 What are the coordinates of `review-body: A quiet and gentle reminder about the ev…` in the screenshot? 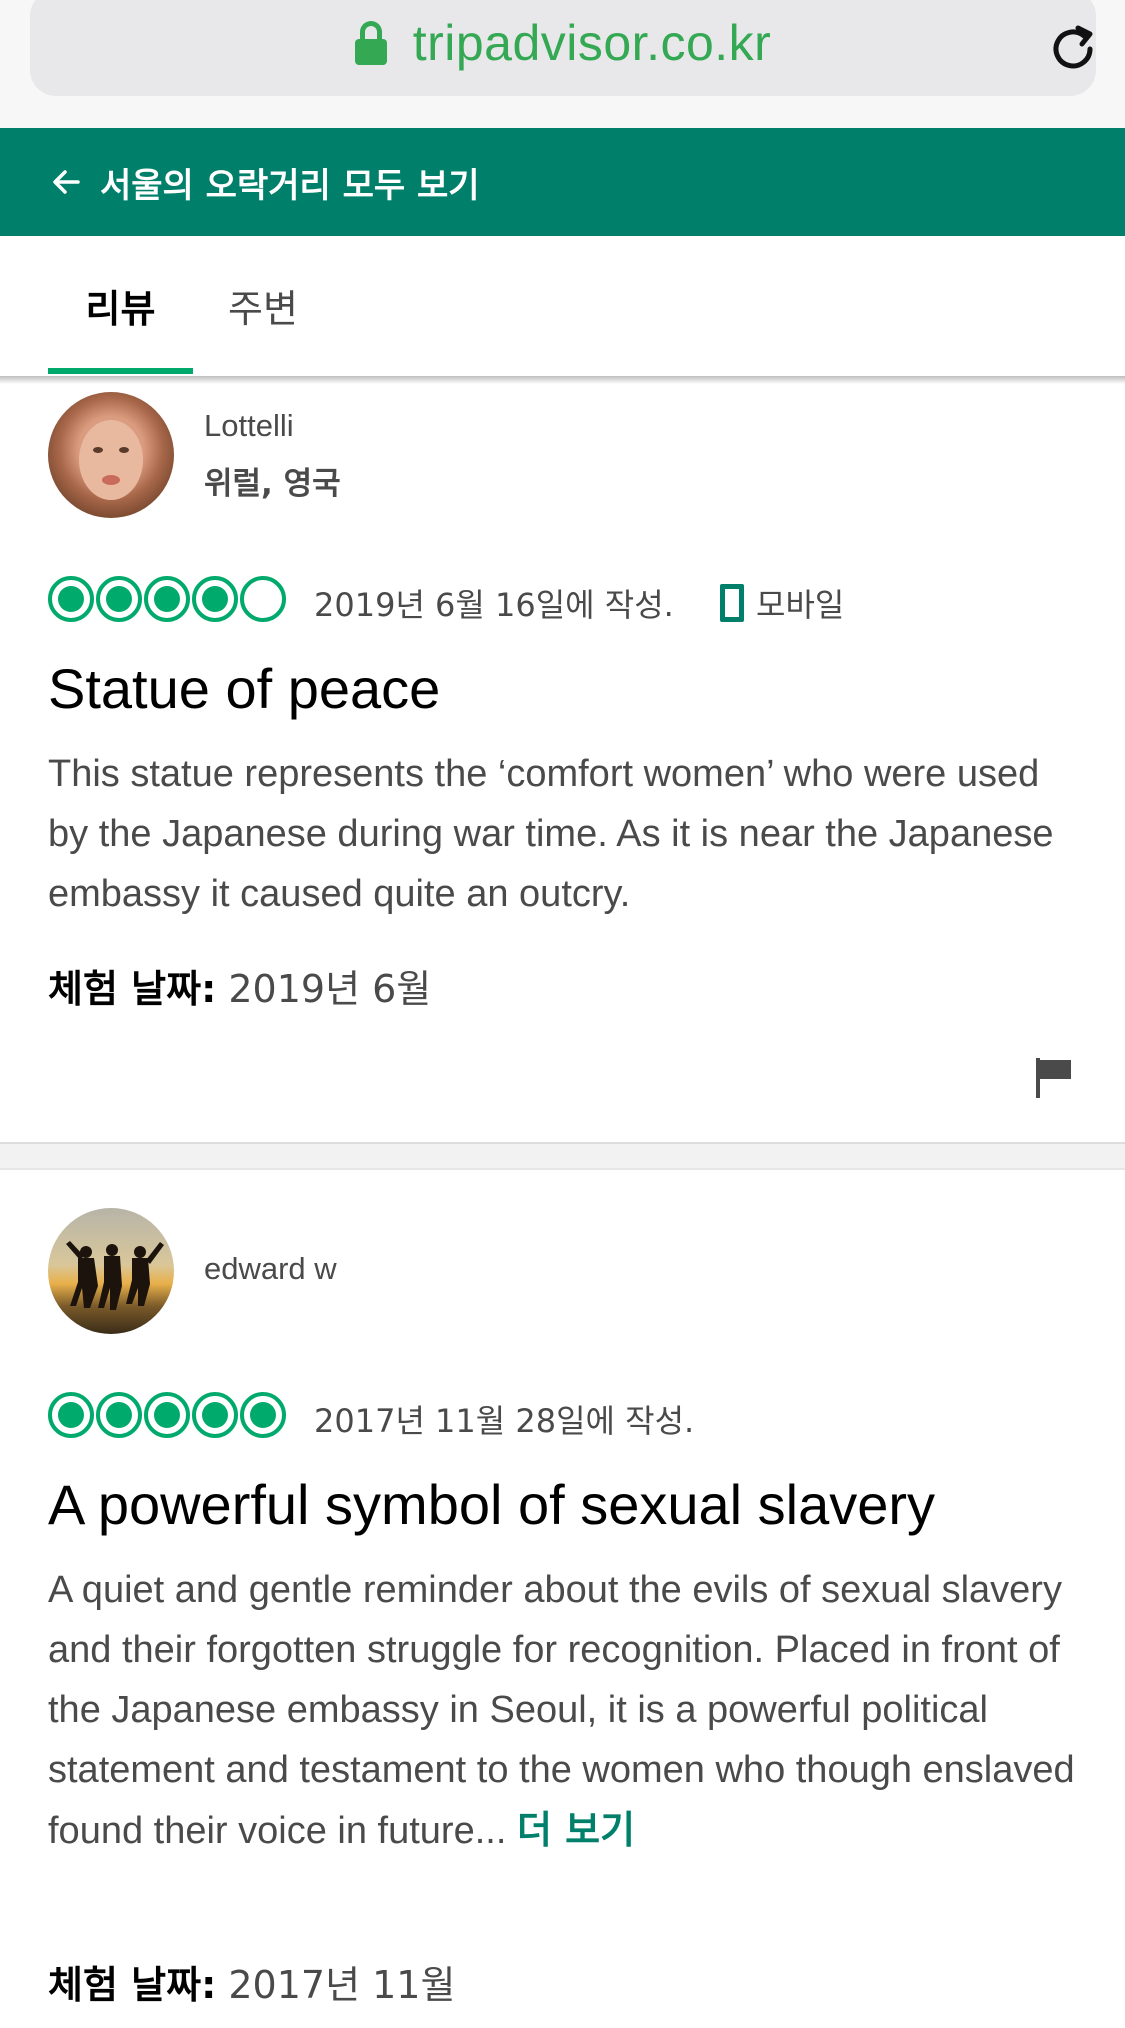 It's located at (568, 1710).